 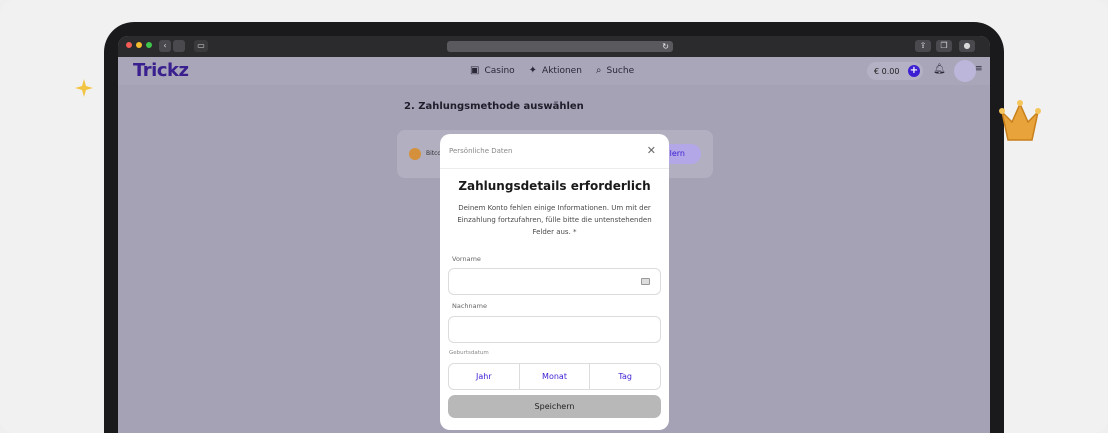 I want to click on nav-item-casino: ▣ Casino, so click(x=492, y=70).